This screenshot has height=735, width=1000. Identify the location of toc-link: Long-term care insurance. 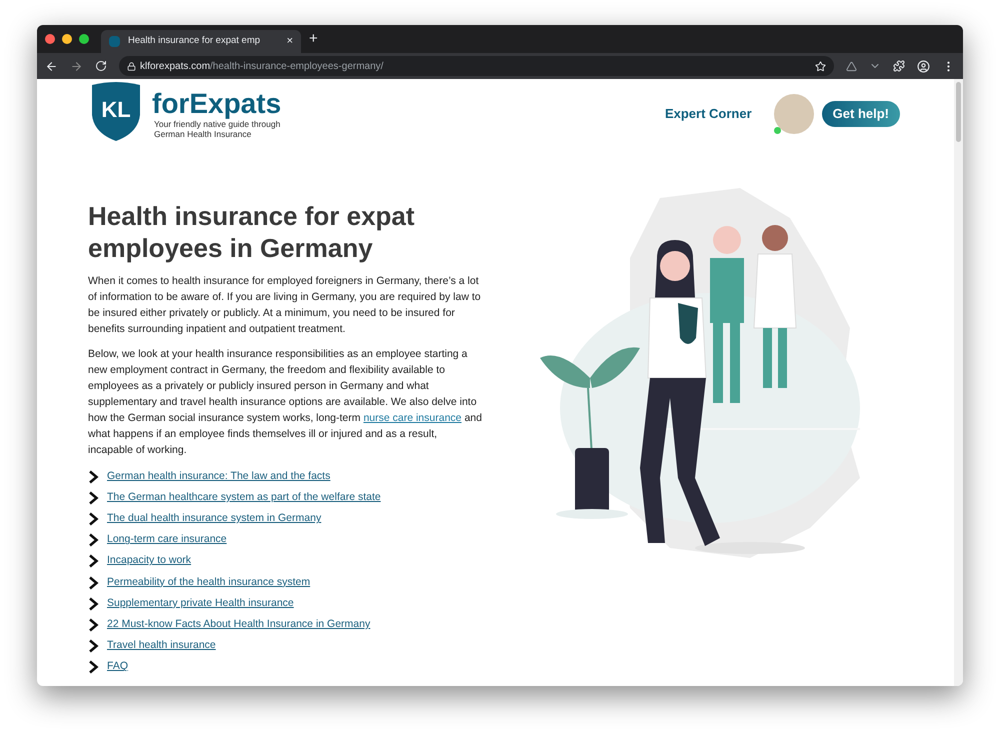
(167, 540).